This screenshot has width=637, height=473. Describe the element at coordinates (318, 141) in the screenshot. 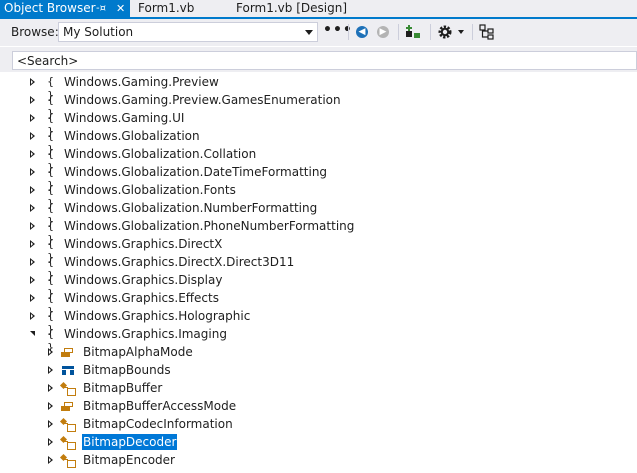

I see `tree-row-namespace: { } Windows.Globalization` at that location.